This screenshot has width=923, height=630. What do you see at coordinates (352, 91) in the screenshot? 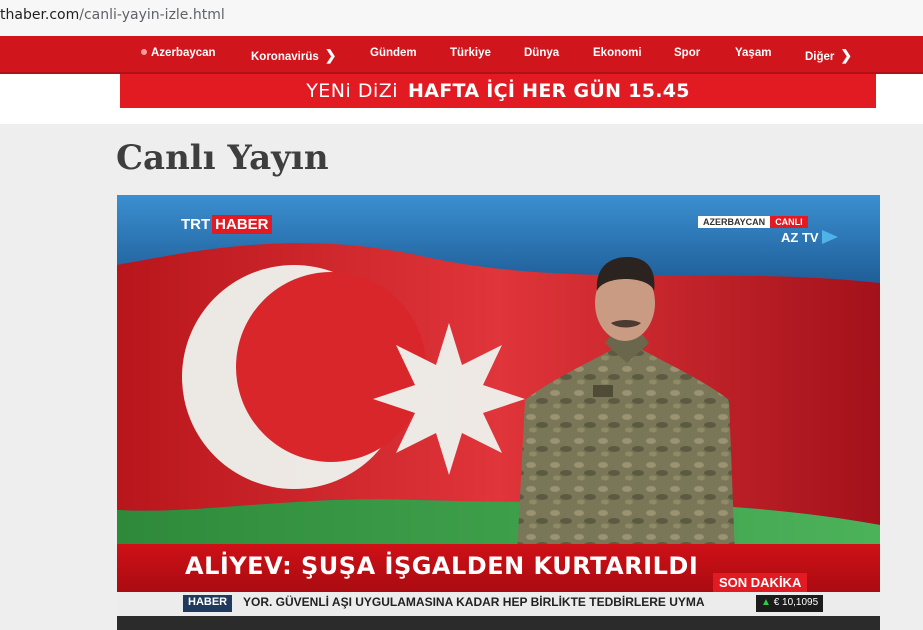
I see `banner-text-series: YENi DiZi` at bounding box center [352, 91].